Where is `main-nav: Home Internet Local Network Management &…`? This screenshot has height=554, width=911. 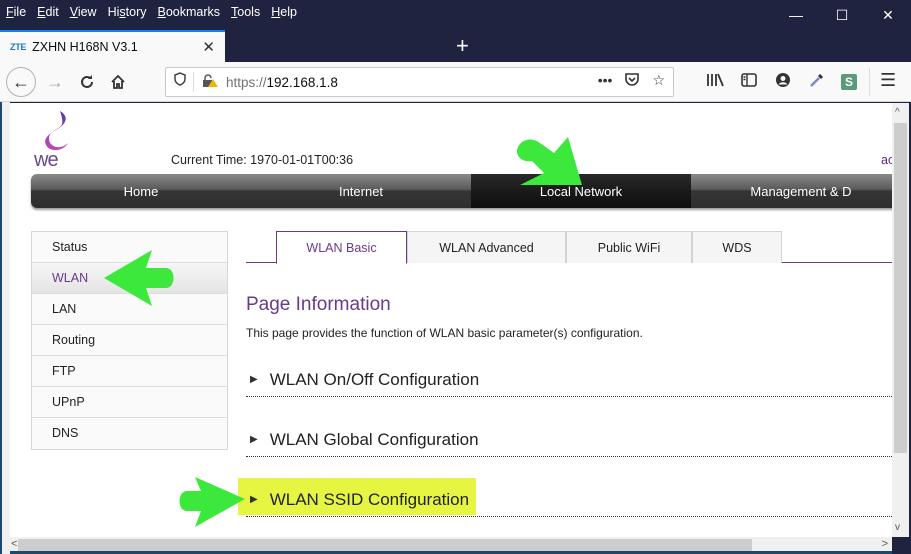
main-nav: Home Internet Local Network Management &… is located at coordinates (461, 191).